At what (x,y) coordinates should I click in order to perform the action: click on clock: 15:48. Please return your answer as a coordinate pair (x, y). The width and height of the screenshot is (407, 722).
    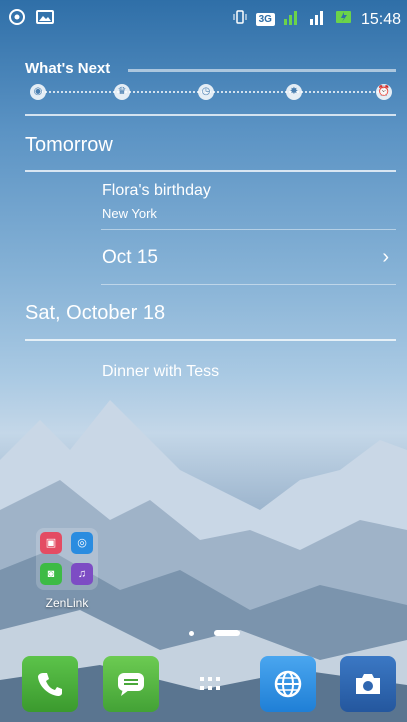
    Looking at the image, I should click on (380, 19).